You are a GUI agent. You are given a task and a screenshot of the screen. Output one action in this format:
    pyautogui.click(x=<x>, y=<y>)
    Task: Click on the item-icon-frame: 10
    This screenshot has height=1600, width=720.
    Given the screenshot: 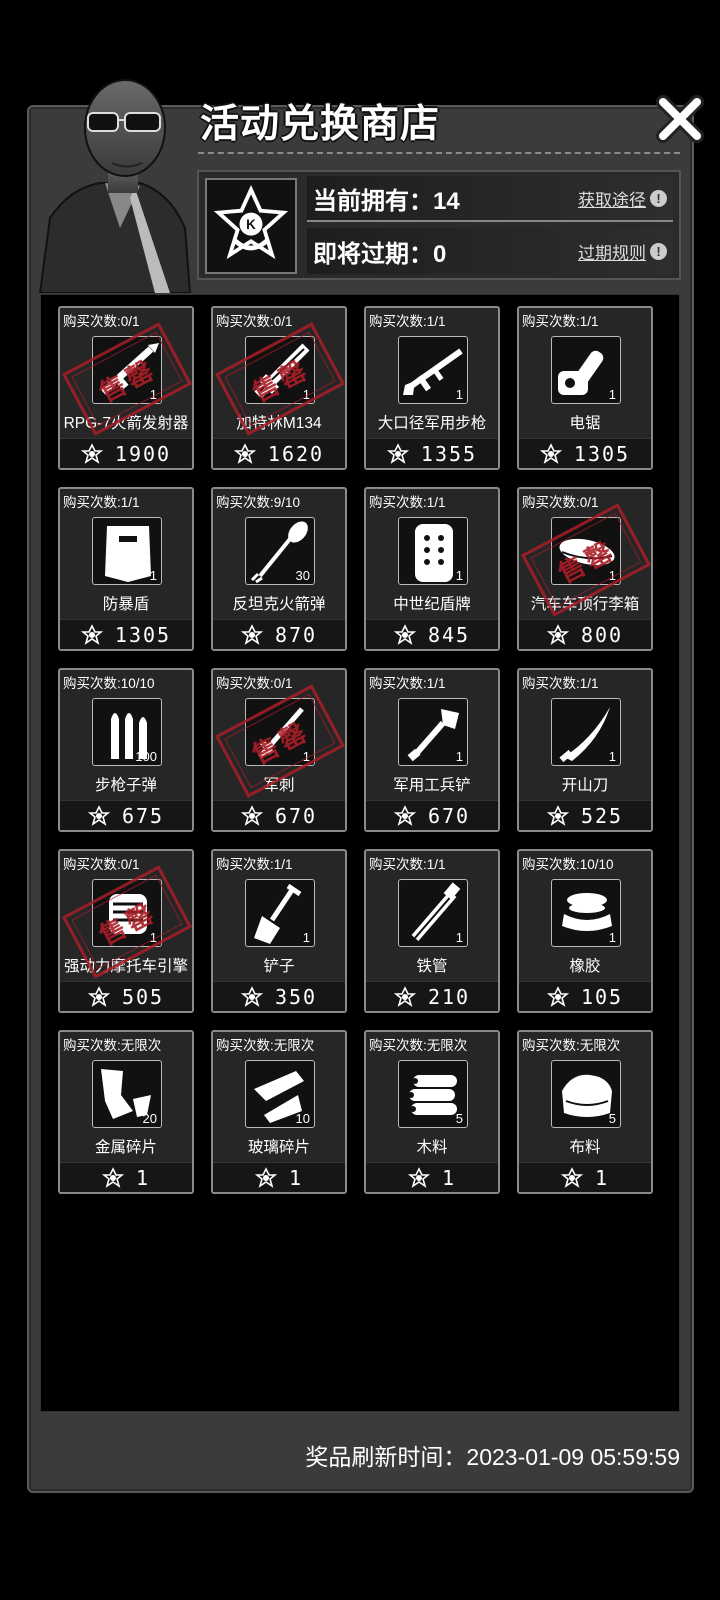 What is the action you would take?
    pyautogui.click(x=280, y=1094)
    